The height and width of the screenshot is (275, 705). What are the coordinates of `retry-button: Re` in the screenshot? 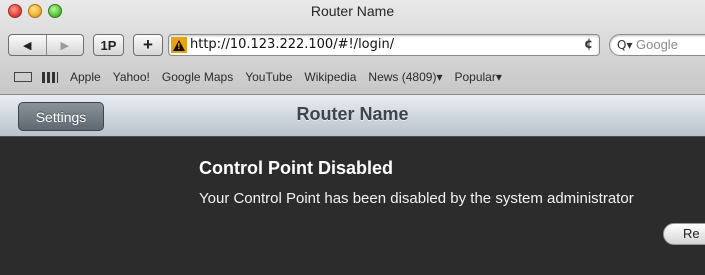 It's located at (684, 234).